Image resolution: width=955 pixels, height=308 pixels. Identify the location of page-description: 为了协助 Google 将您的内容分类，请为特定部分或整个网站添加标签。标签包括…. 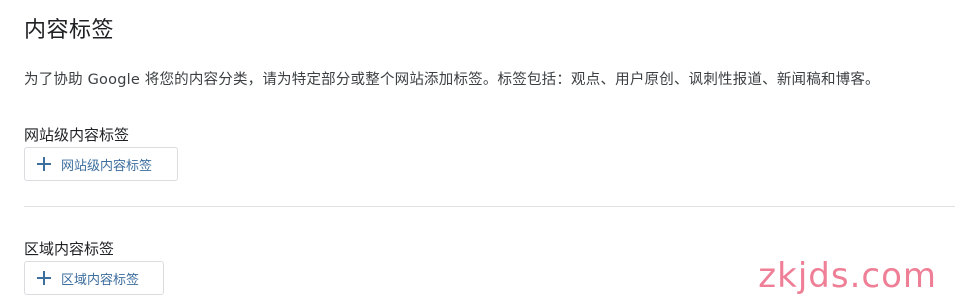
(452, 80).